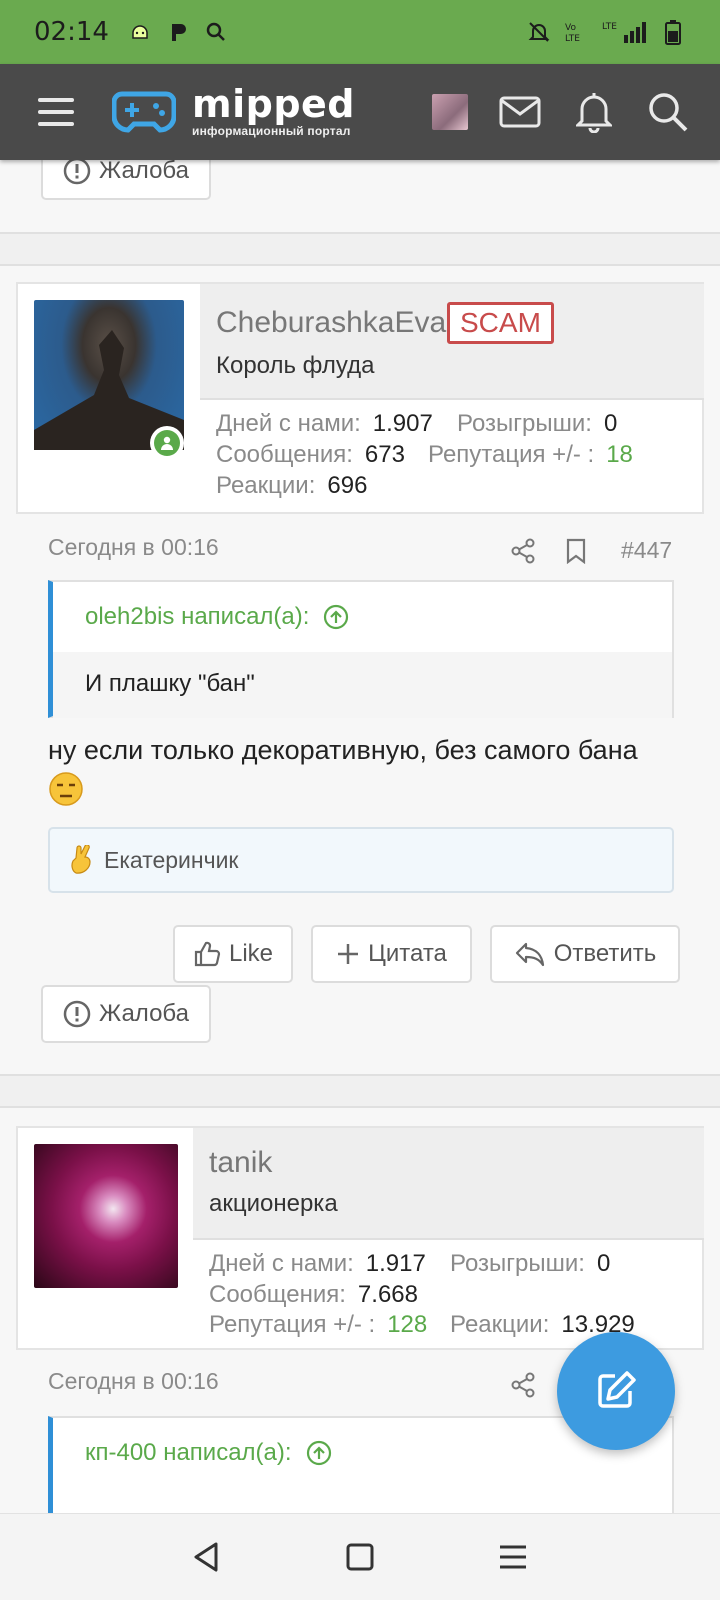  I want to click on user-title: Король флуда, so click(295, 365).